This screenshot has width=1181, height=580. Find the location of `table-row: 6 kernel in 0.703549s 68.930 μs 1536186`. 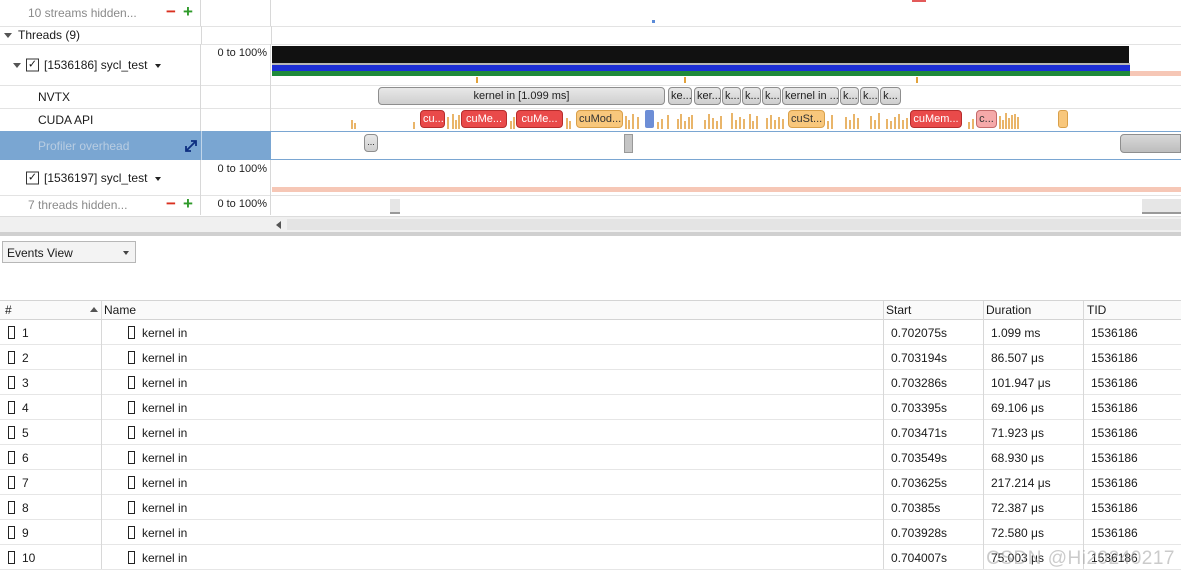

table-row: 6 kernel in 0.703549s 68.930 μs 1536186 is located at coordinates (590, 457).